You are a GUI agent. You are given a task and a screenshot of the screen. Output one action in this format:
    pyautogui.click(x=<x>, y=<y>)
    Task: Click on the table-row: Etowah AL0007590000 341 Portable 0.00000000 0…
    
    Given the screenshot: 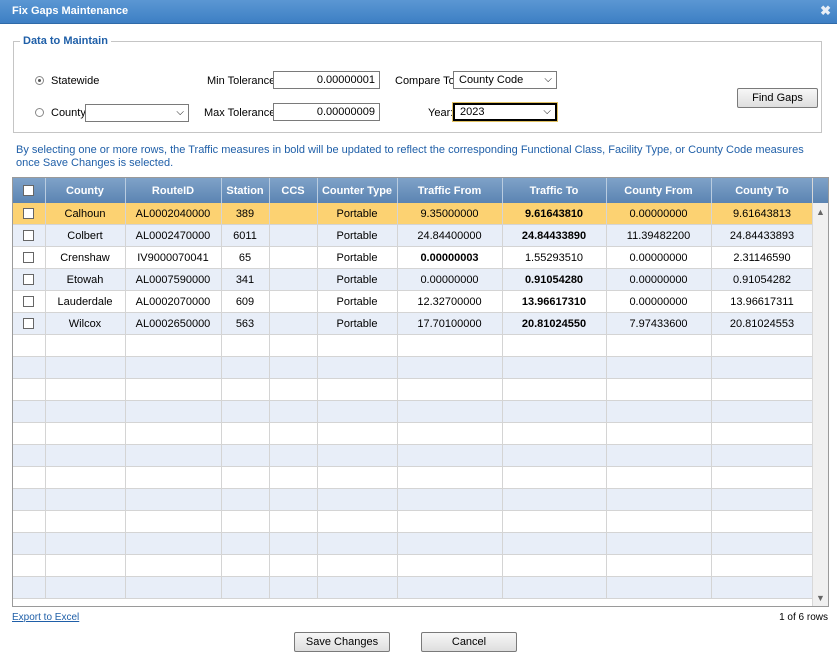 What is the action you would take?
    pyautogui.click(x=413, y=279)
    